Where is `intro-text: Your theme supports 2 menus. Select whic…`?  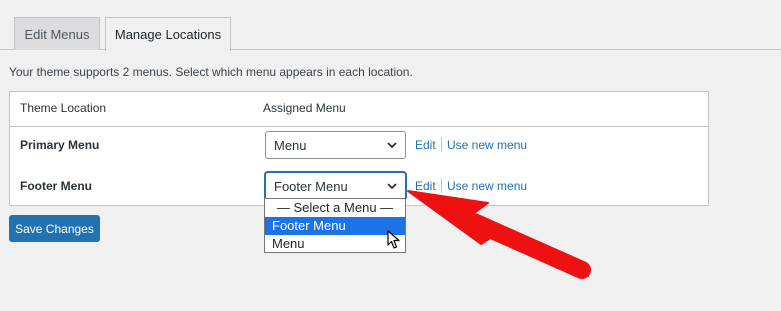
intro-text: Your theme supports 2 menus. Select whic… is located at coordinates (211, 72).